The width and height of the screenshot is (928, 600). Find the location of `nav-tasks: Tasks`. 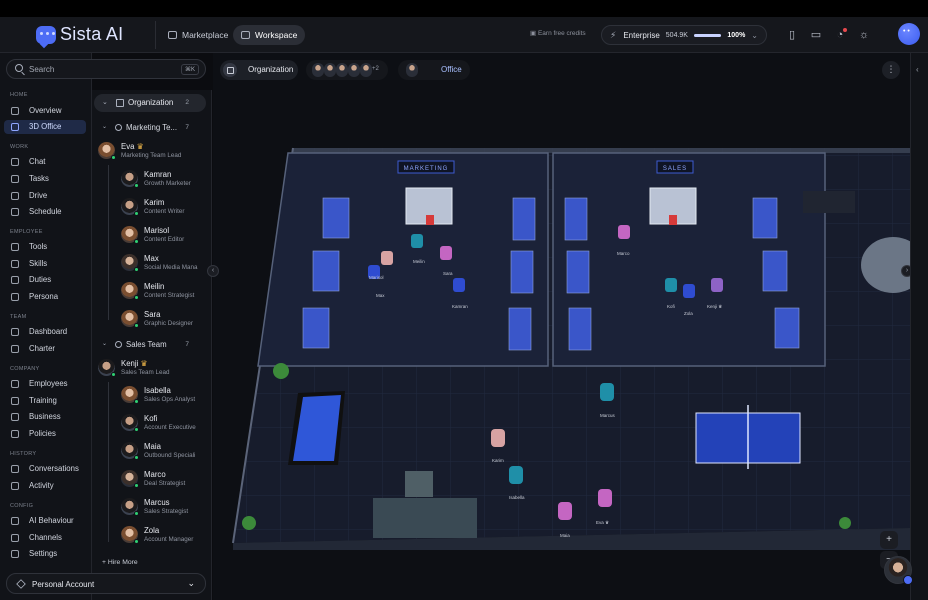

nav-tasks: Tasks is located at coordinates (45, 179).